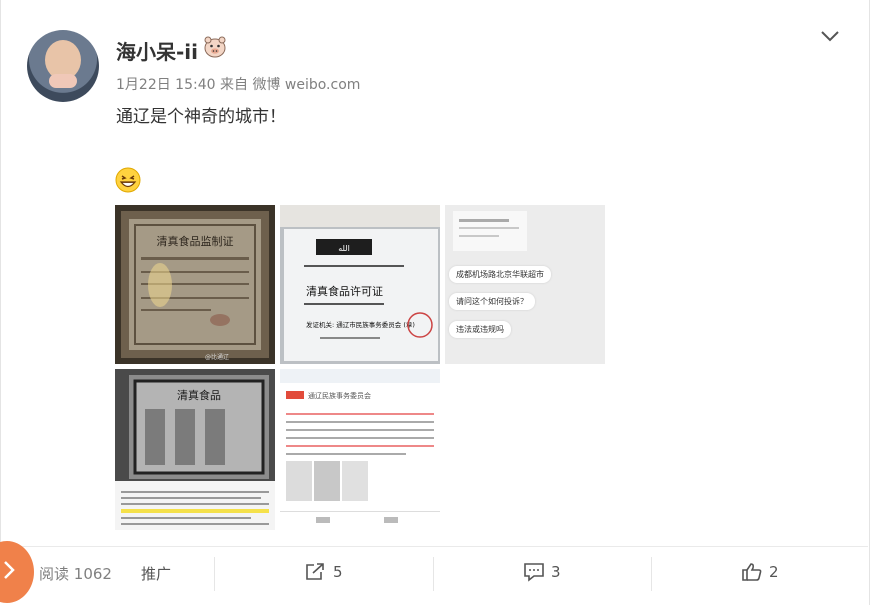 This screenshot has width=879, height=606. Describe the element at coordinates (360, 324) in the screenshot. I see `image-2-subcaption: 发证机关: 通辽市民族事务委员会 (章)` at that location.